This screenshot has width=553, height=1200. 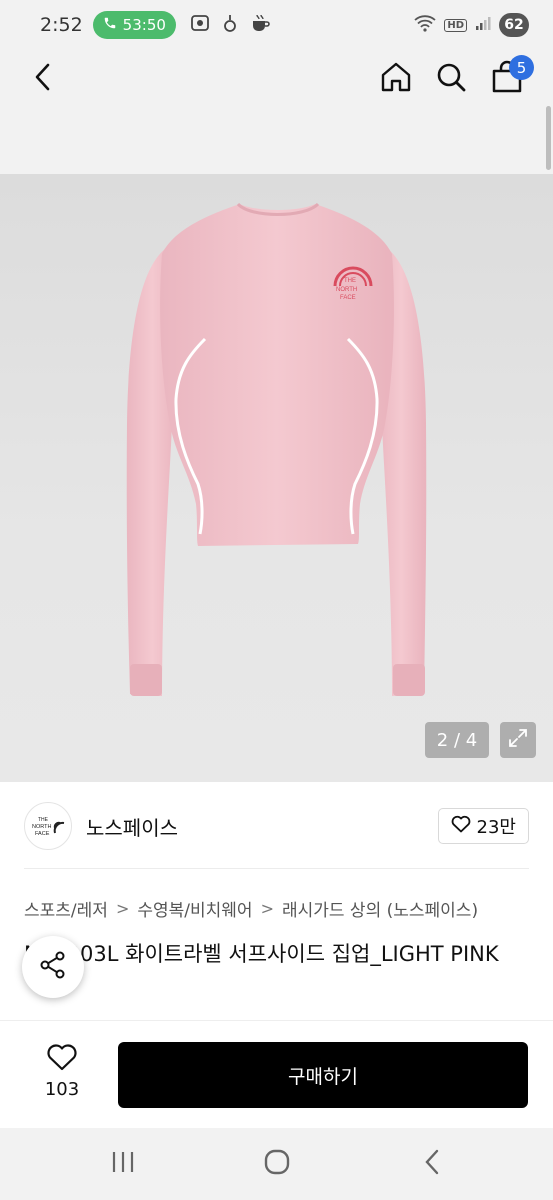 What do you see at coordinates (457, 740) in the screenshot?
I see `image-counter: 2 / 4` at bounding box center [457, 740].